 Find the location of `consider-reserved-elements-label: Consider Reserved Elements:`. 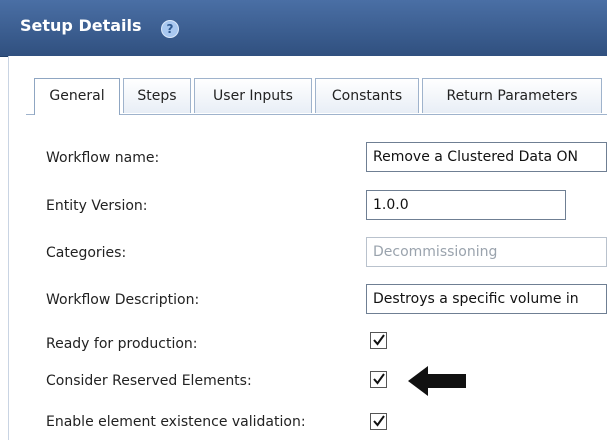

consider-reserved-elements-label: Consider Reserved Elements: is located at coordinates (149, 381).